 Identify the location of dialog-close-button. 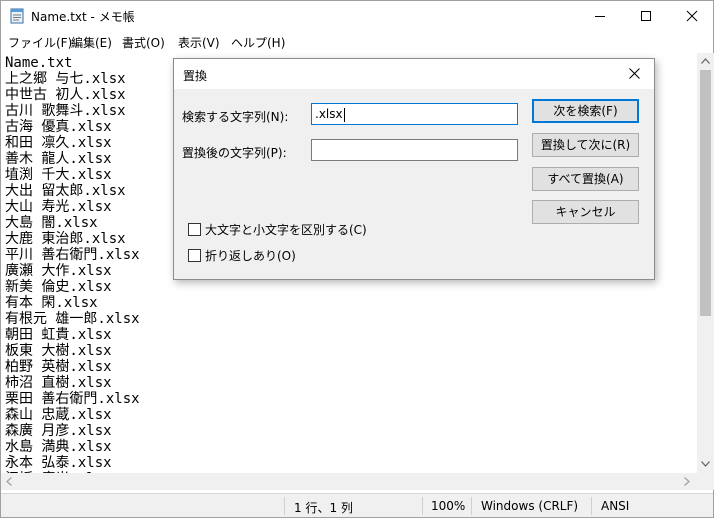
(635, 74).